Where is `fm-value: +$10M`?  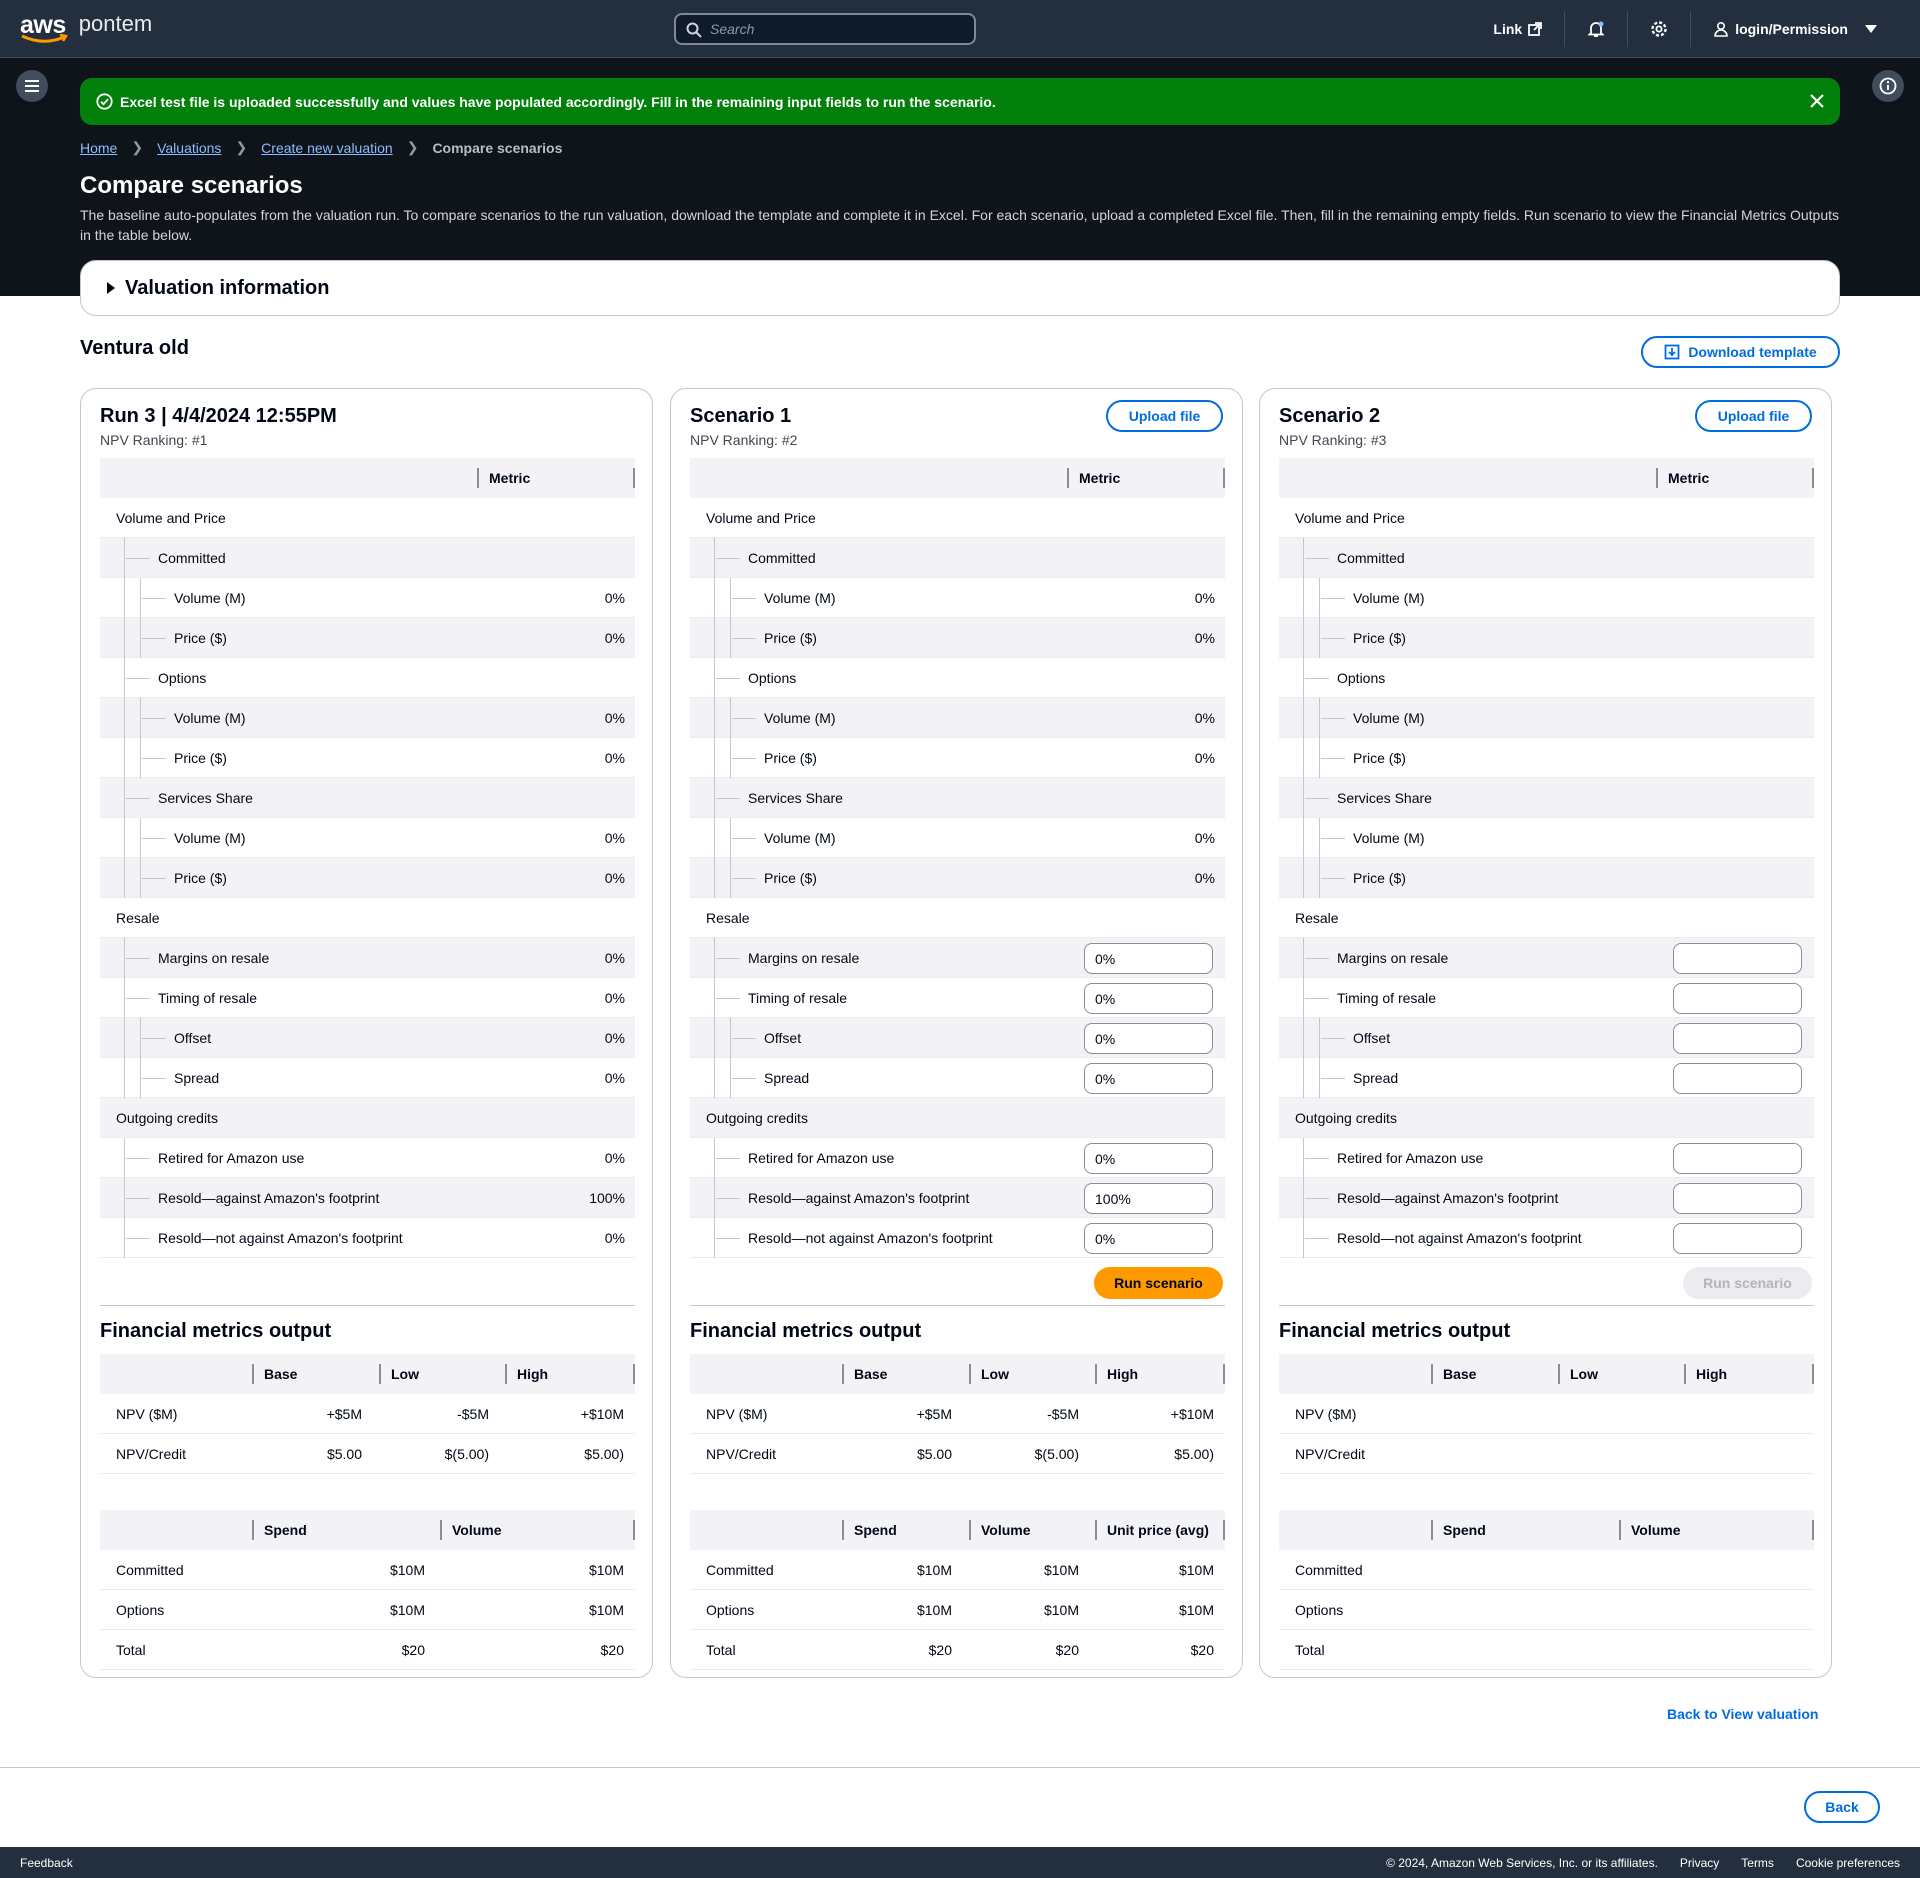 fm-value: +$10M is located at coordinates (602, 1414).